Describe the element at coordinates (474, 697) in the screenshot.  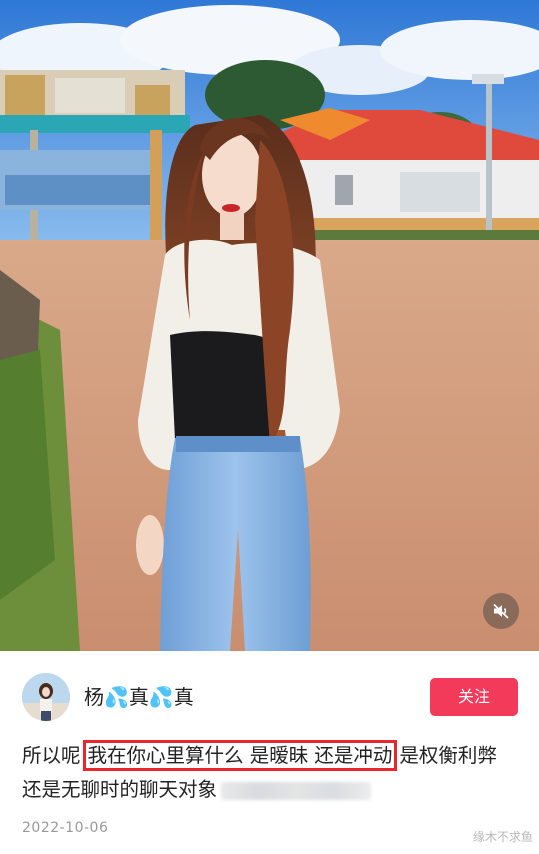
I see `follow-button: 关注` at that location.